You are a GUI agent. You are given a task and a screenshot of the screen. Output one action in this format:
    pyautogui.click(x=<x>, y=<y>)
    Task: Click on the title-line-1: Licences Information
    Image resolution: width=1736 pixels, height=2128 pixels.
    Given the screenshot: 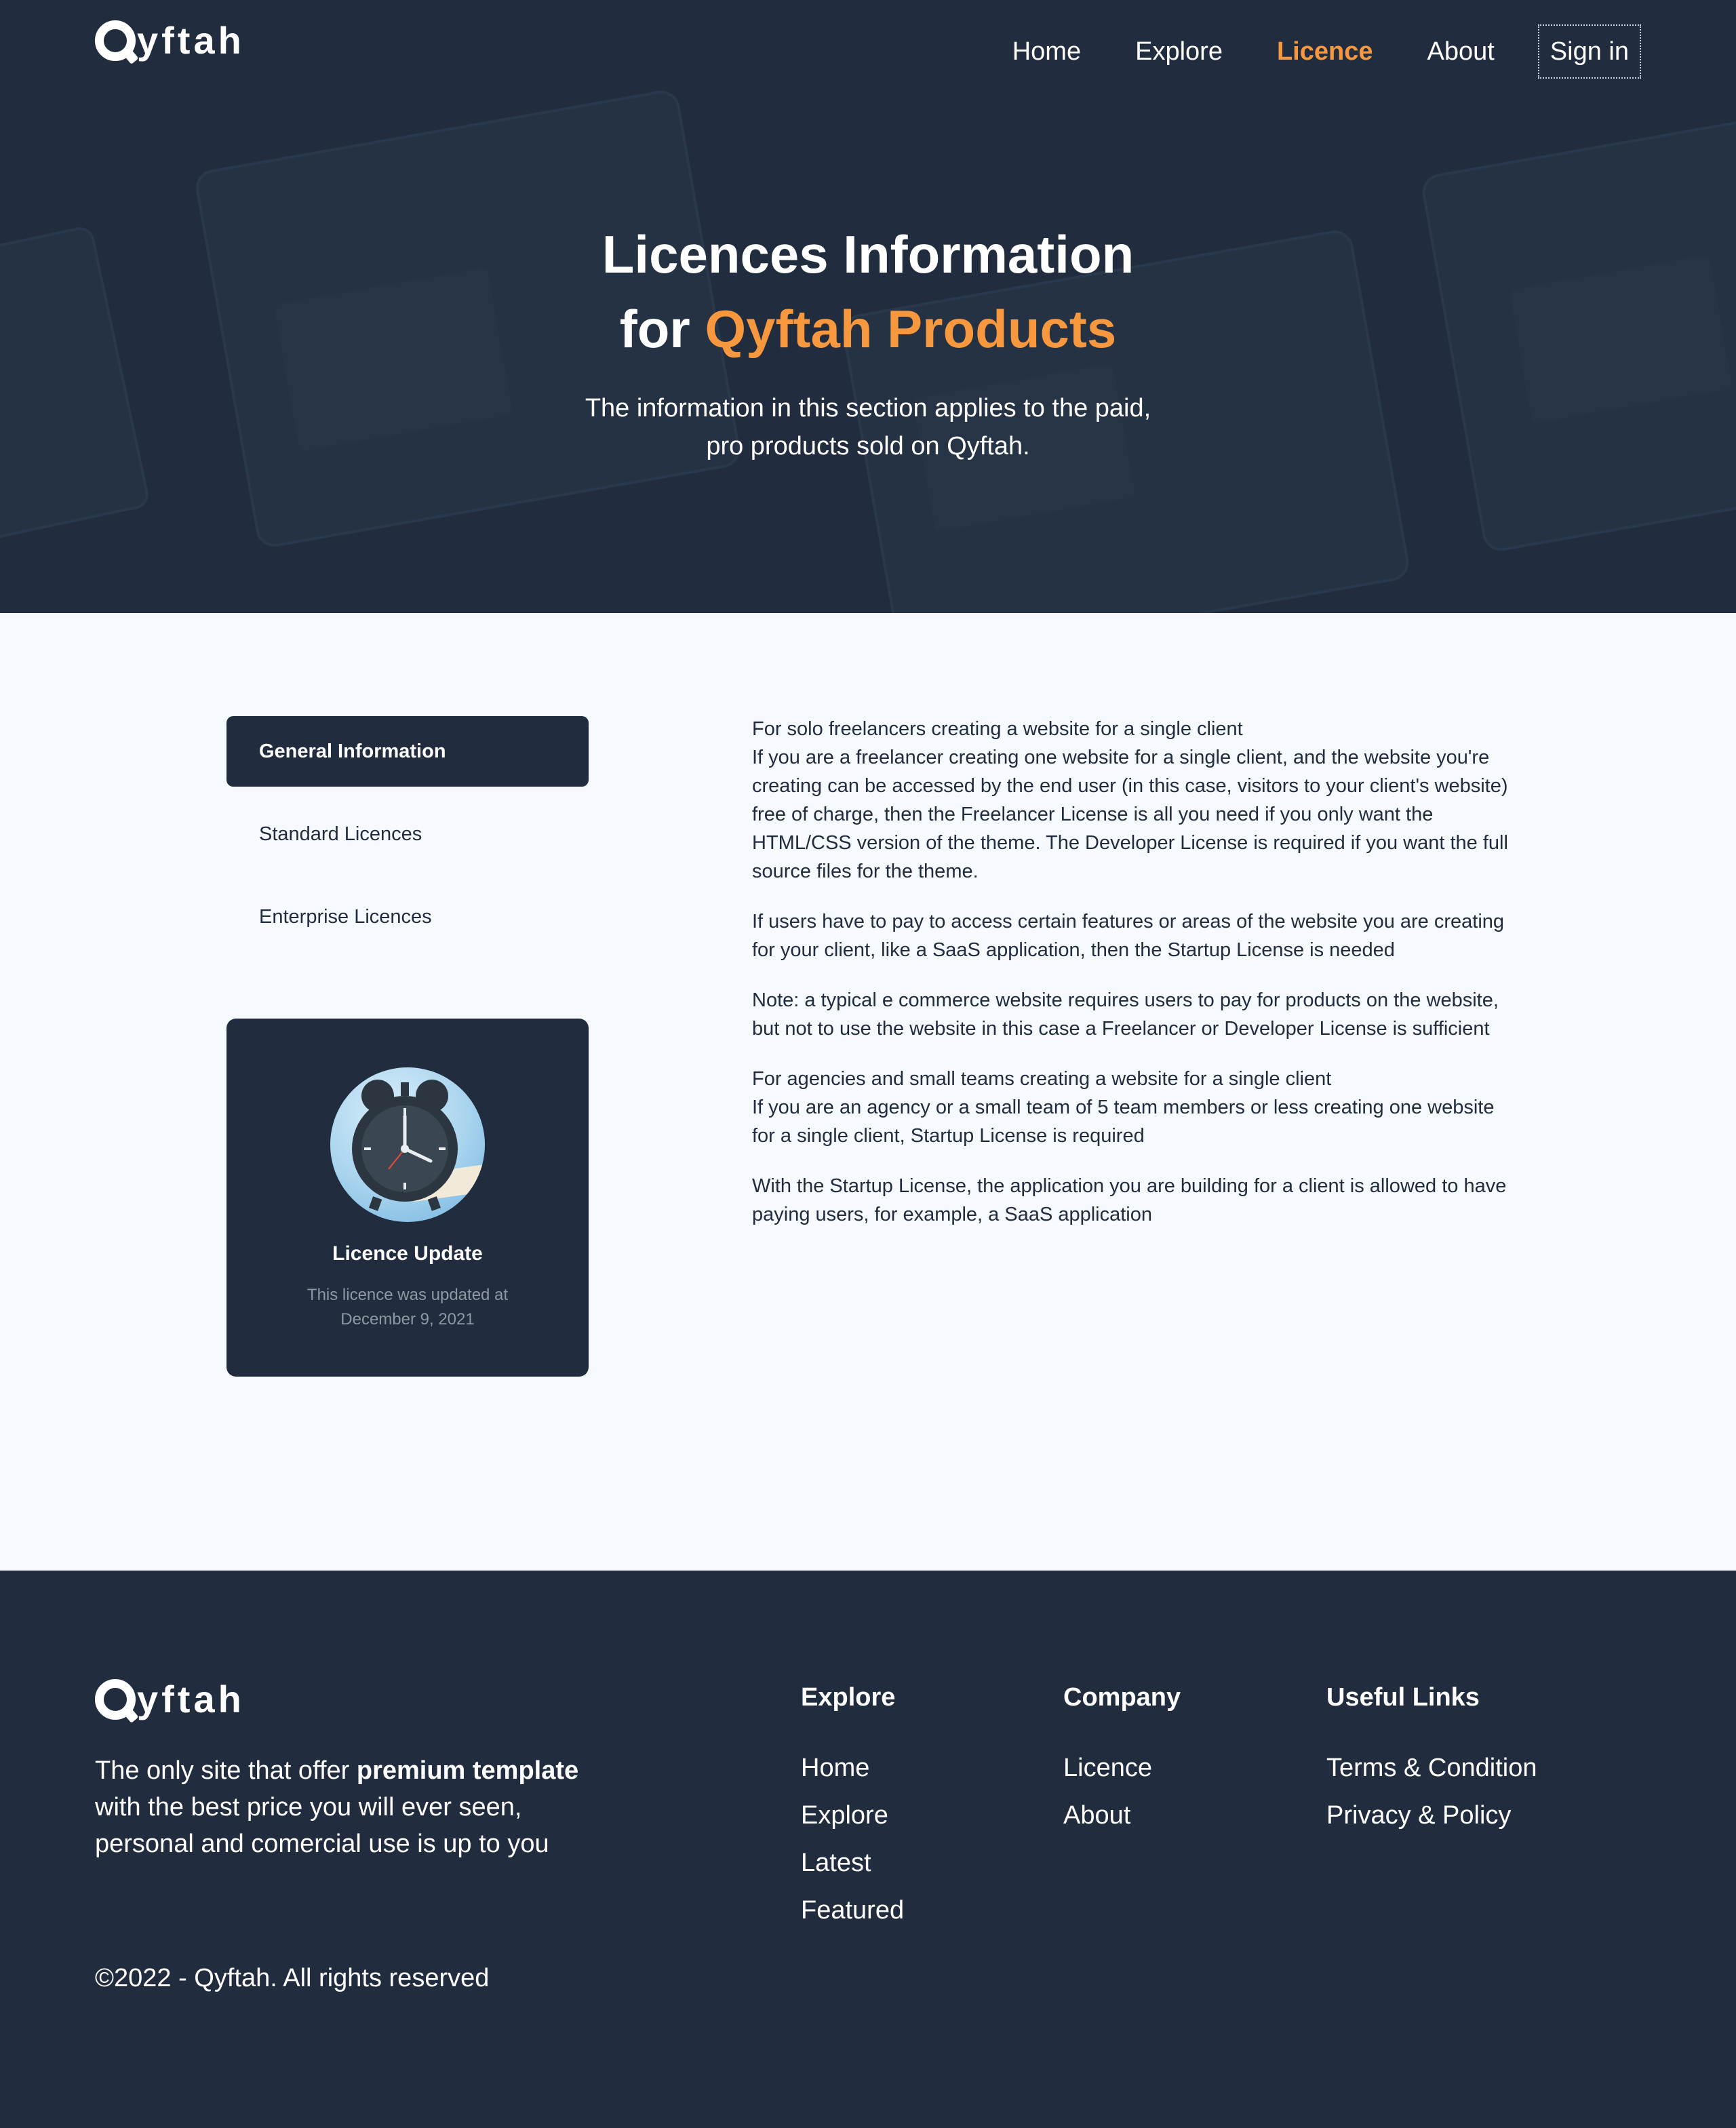 What is the action you would take?
    pyautogui.click(x=868, y=254)
    